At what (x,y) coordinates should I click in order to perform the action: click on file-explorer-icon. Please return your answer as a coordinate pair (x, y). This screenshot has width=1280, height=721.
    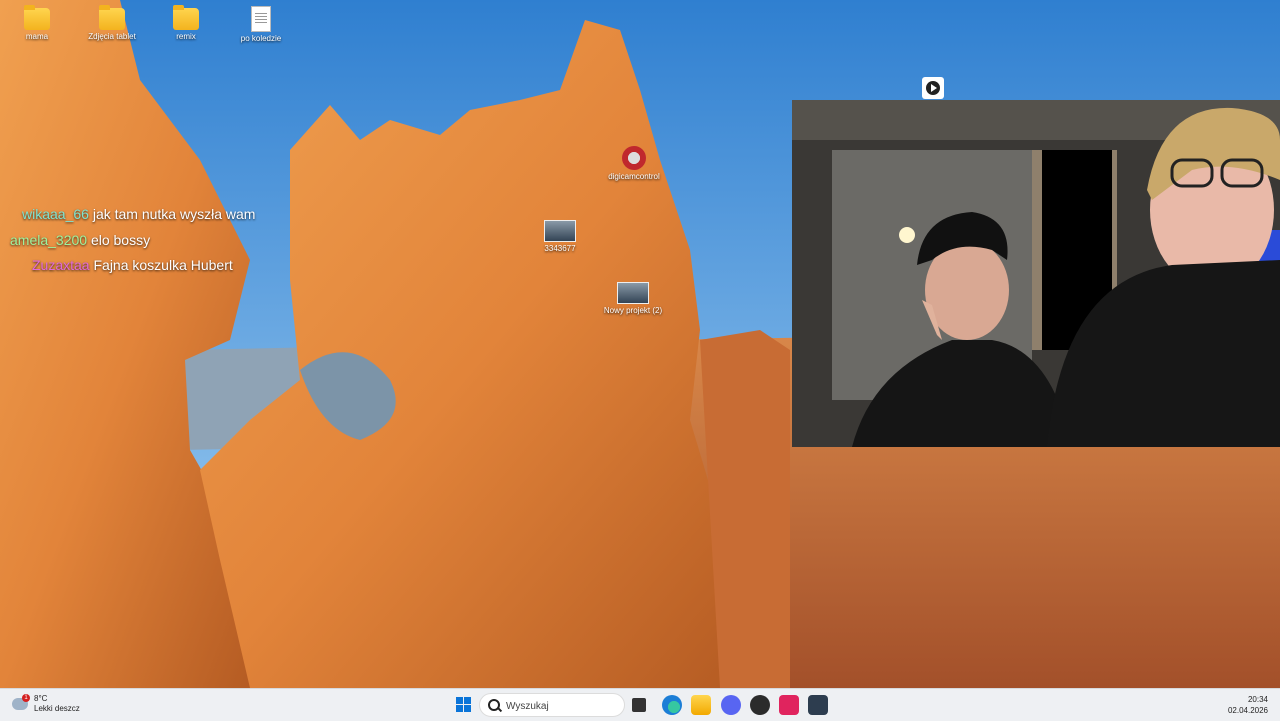
    Looking at the image, I should click on (701, 705).